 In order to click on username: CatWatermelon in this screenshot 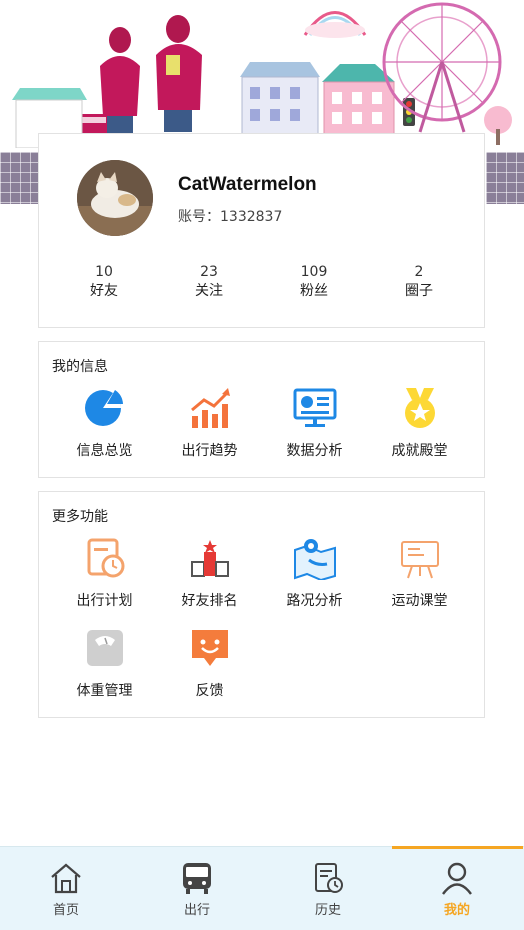, I will do `click(247, 184)`.